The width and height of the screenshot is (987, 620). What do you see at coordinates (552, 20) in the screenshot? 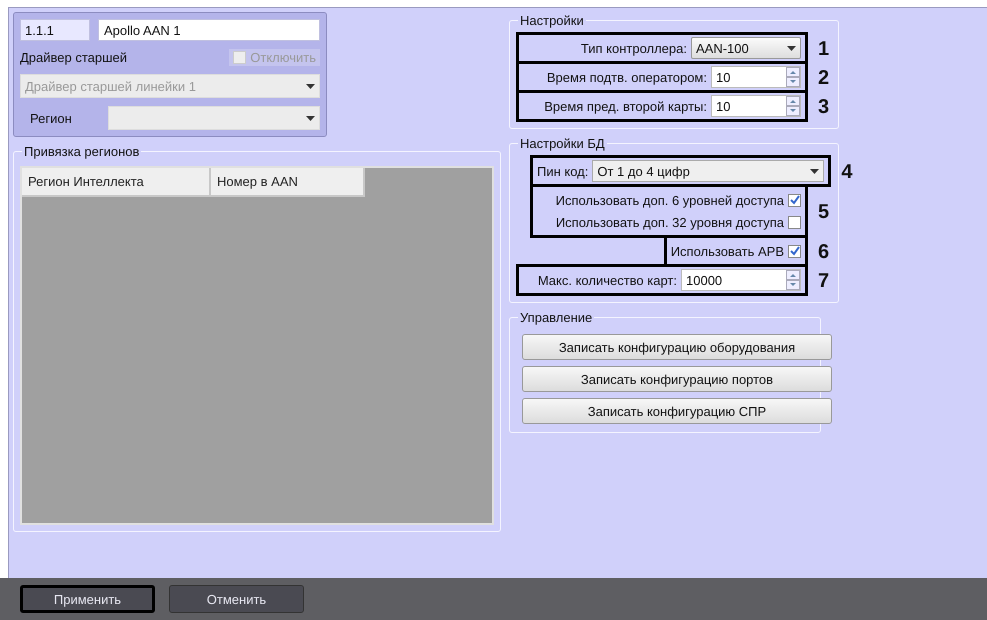
I see `group-title: Настройки` at bounding box center [552, 20].